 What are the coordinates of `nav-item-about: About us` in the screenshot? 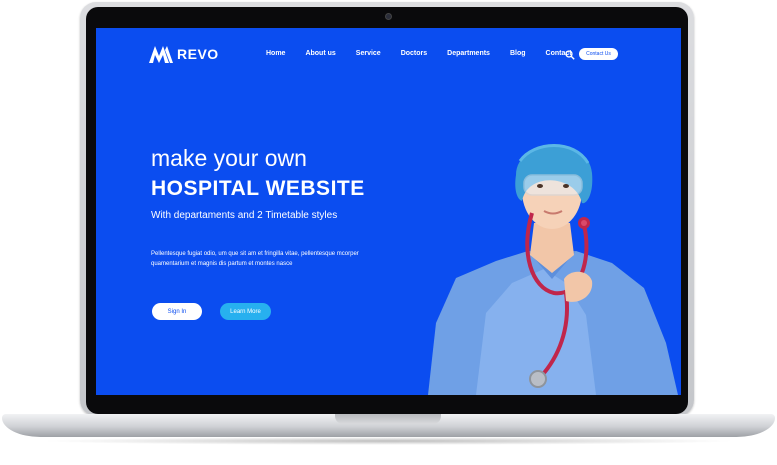 It's located at (320, 53).